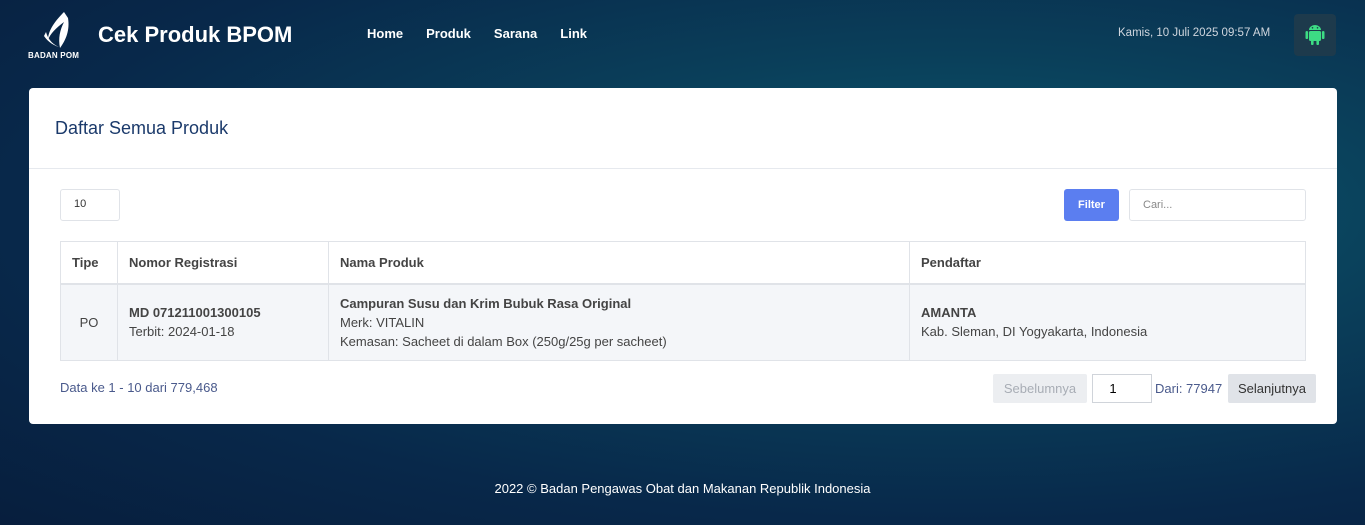  I want to click on site-title: Cek Produk BPOM, so click(195, 35).